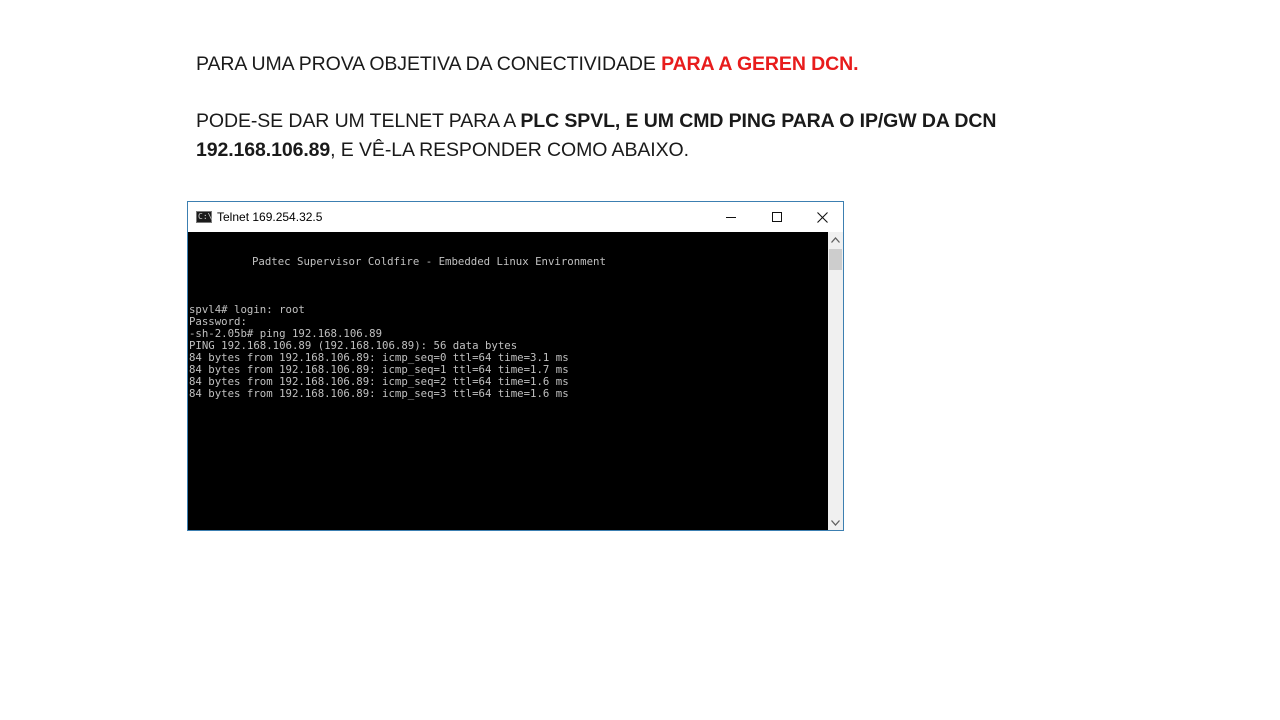 This screenshot has height=720, width=1280. I want to click on close-button, so click(822, 217).